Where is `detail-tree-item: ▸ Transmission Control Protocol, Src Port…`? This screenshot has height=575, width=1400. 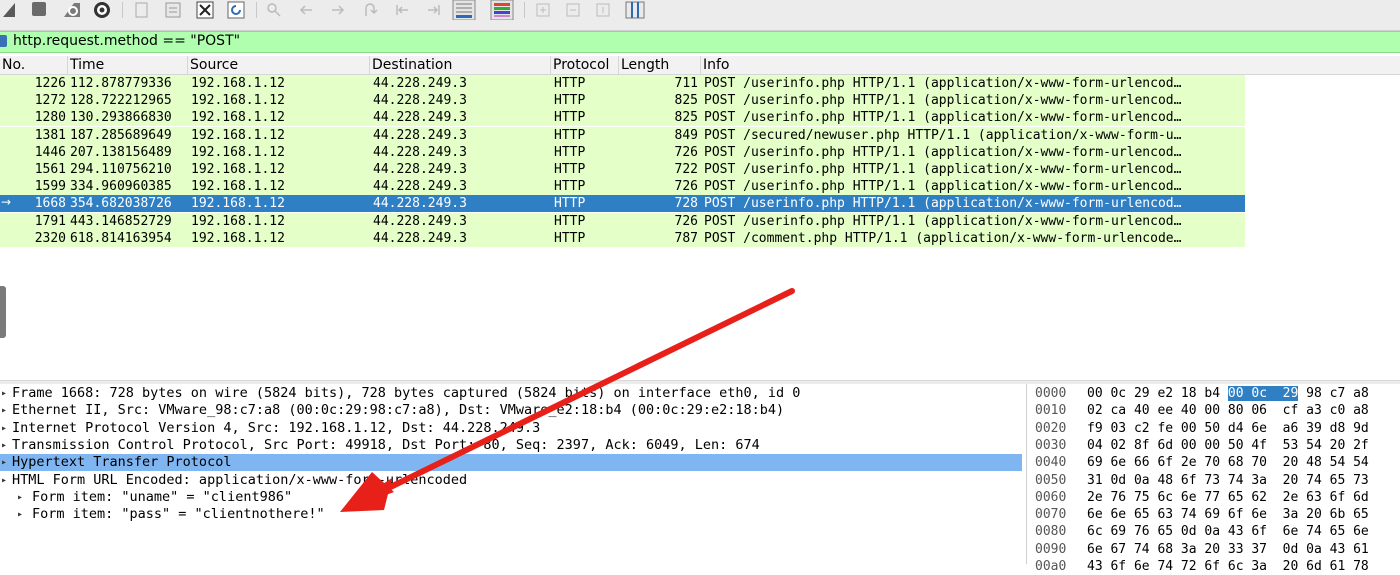 detail-tree-item: ▸ Transmission Control Protocol, Src Port… is located at coordinates (511, 445).